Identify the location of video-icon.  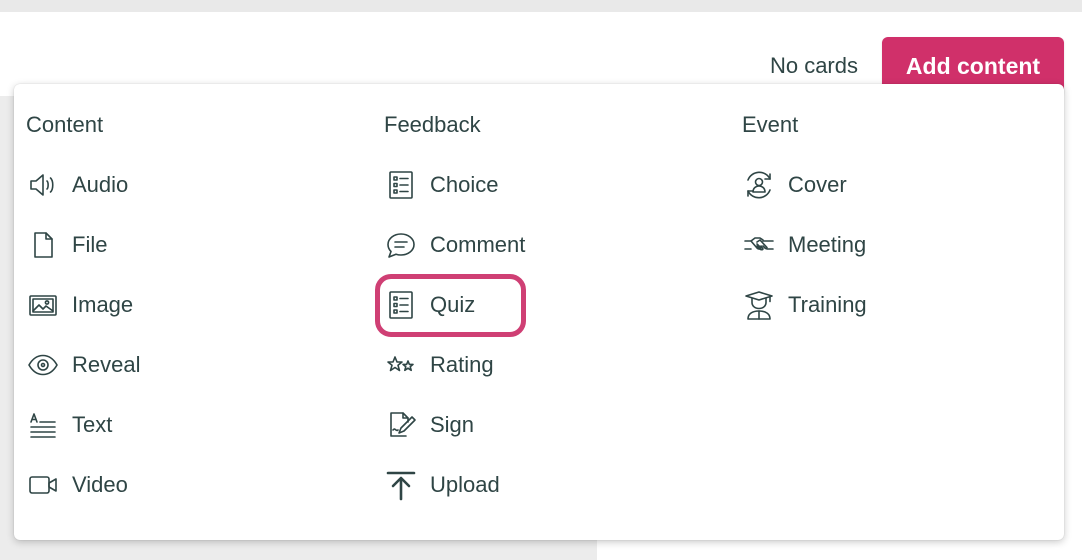
(43, 485).